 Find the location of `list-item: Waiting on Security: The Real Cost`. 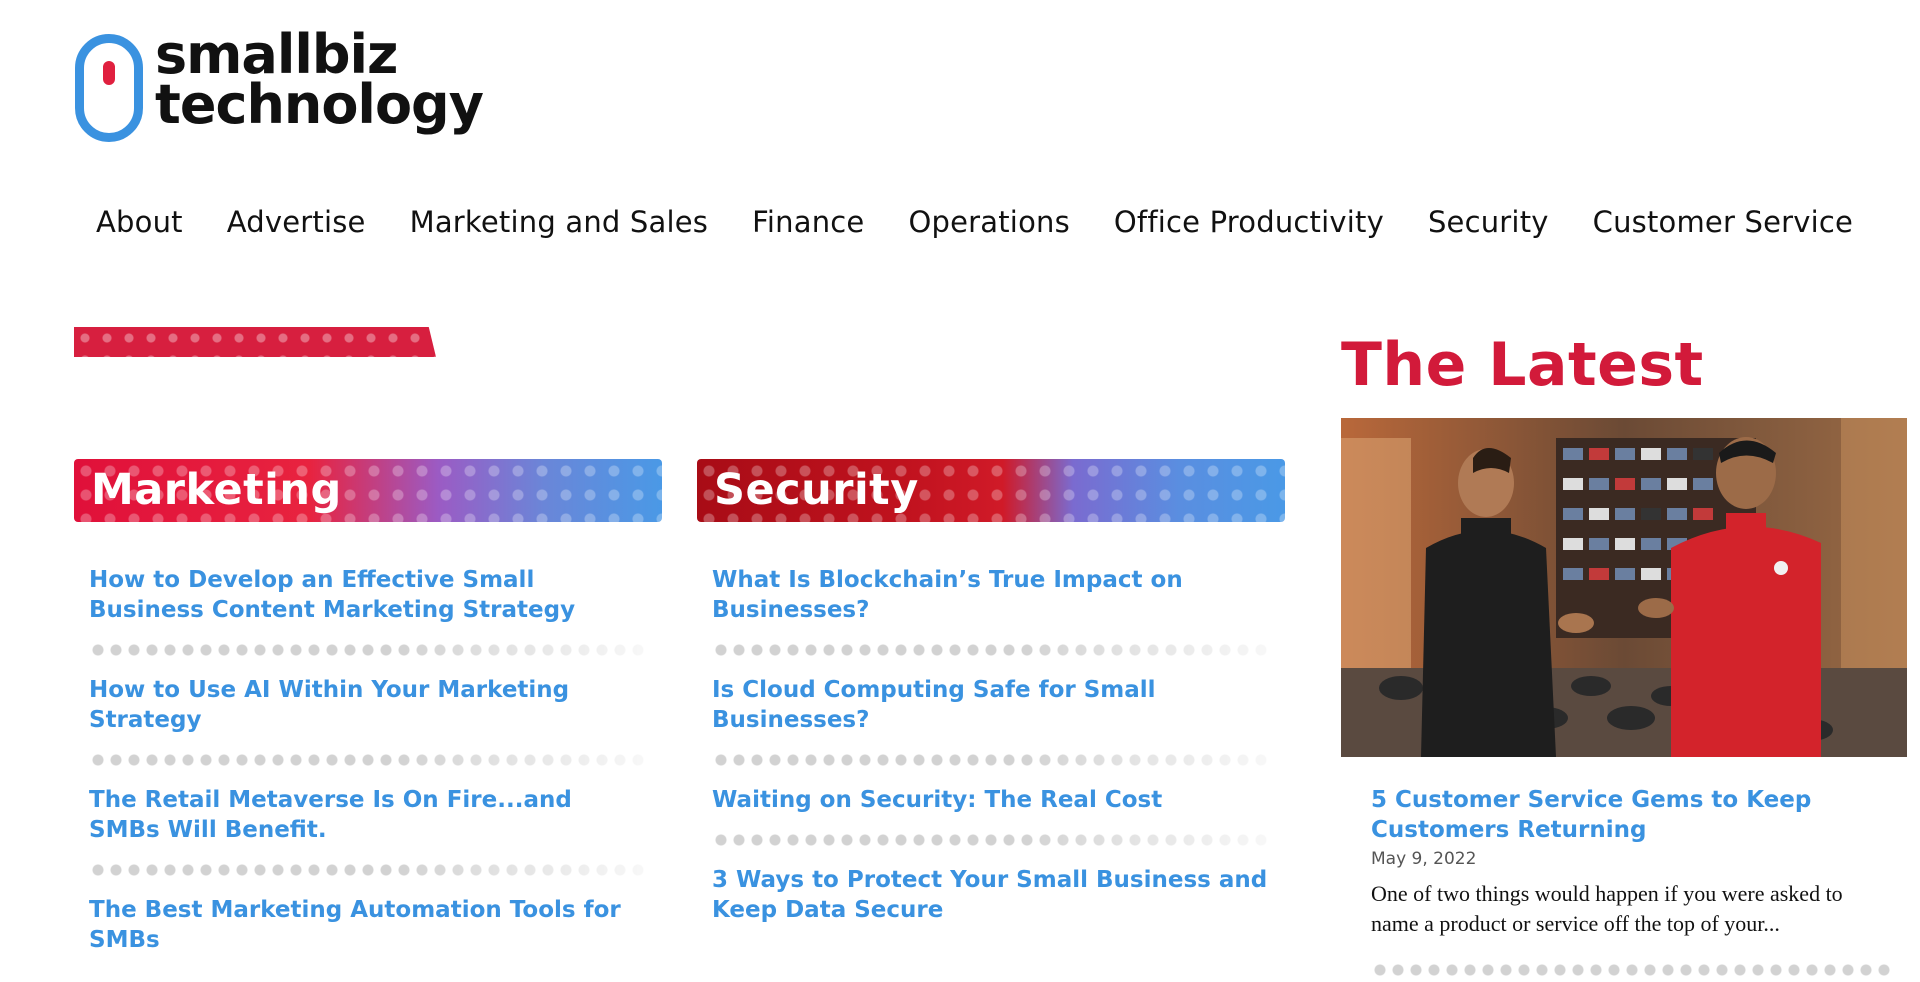

list-item: Waiting on Security: The Real Cost is located at coordinates (992, 800).